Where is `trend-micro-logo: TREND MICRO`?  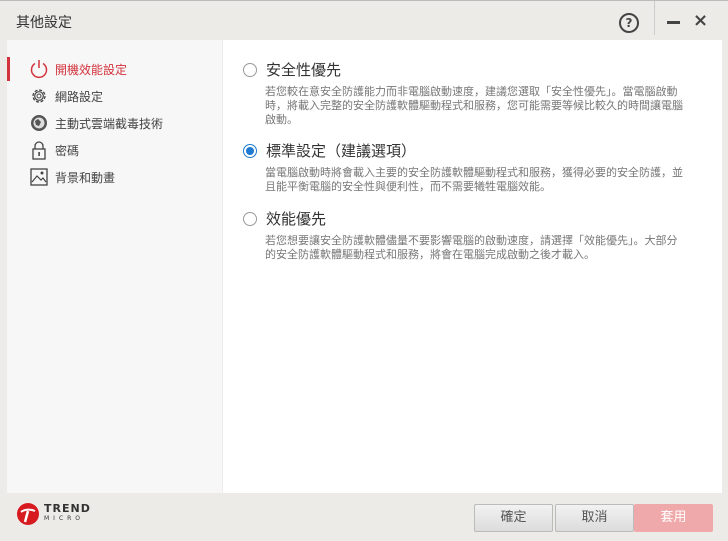
trend-micro-logo: TREND MICRO is located at coordinates (53, 514).